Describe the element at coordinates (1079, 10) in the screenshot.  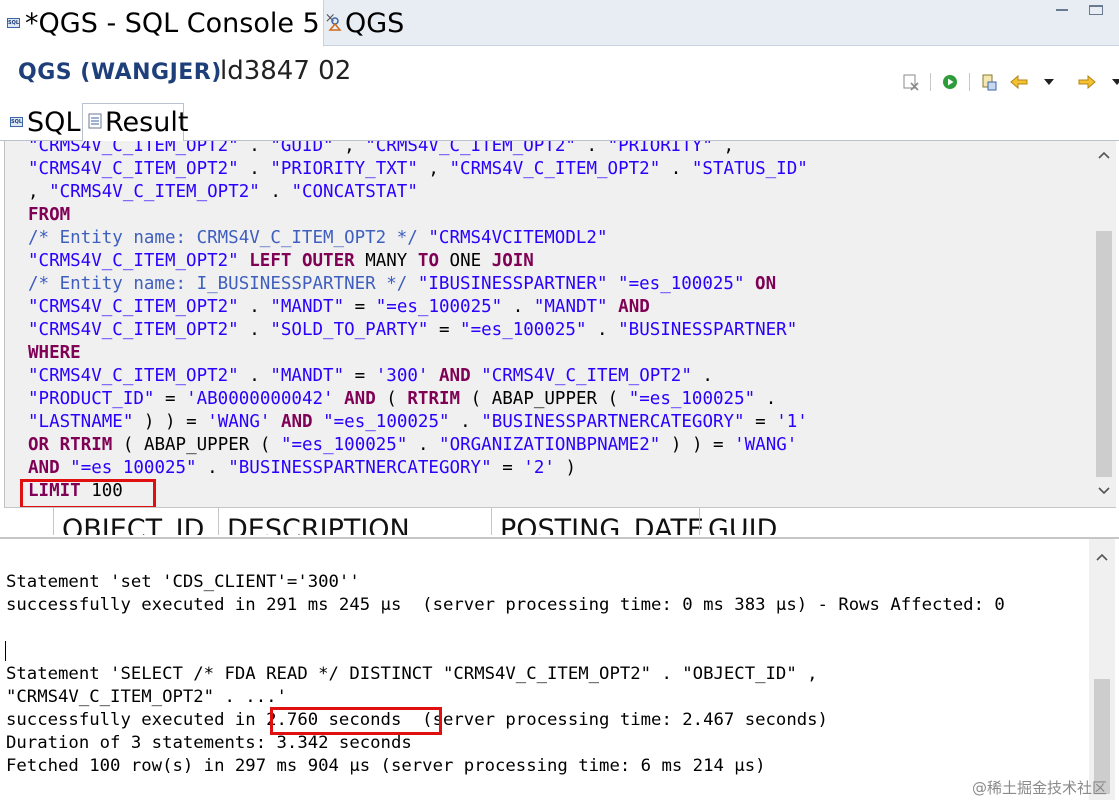
I see `window-controls` at that location.